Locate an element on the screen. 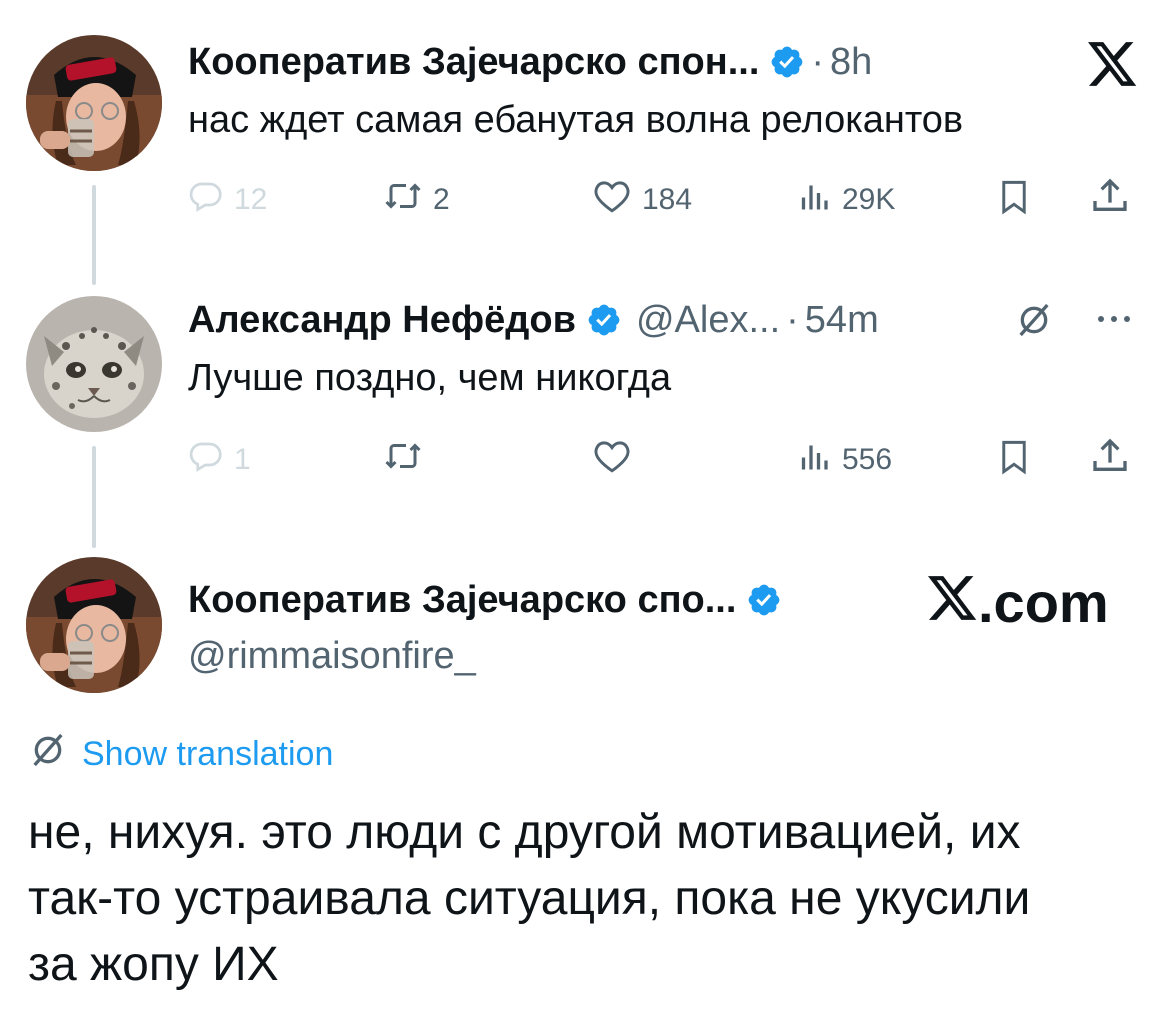  show-translation-link: Show translation is located at coordinates (180, 754).